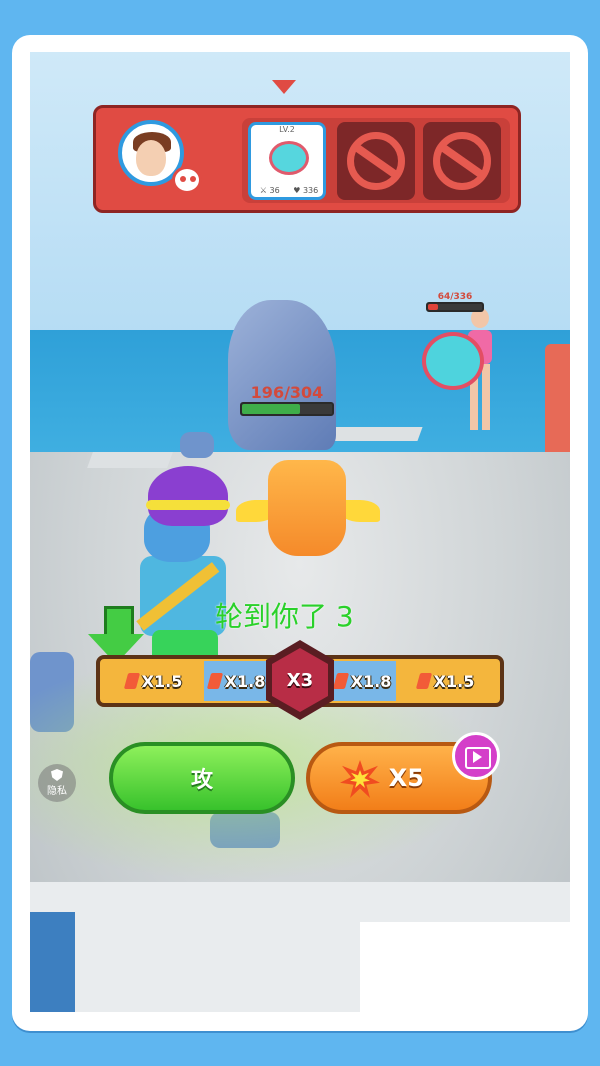 The image size is (600, 1066). Describe the element at coordinates (465, 967) in the screenshot. I see `arena-wall` at that location.